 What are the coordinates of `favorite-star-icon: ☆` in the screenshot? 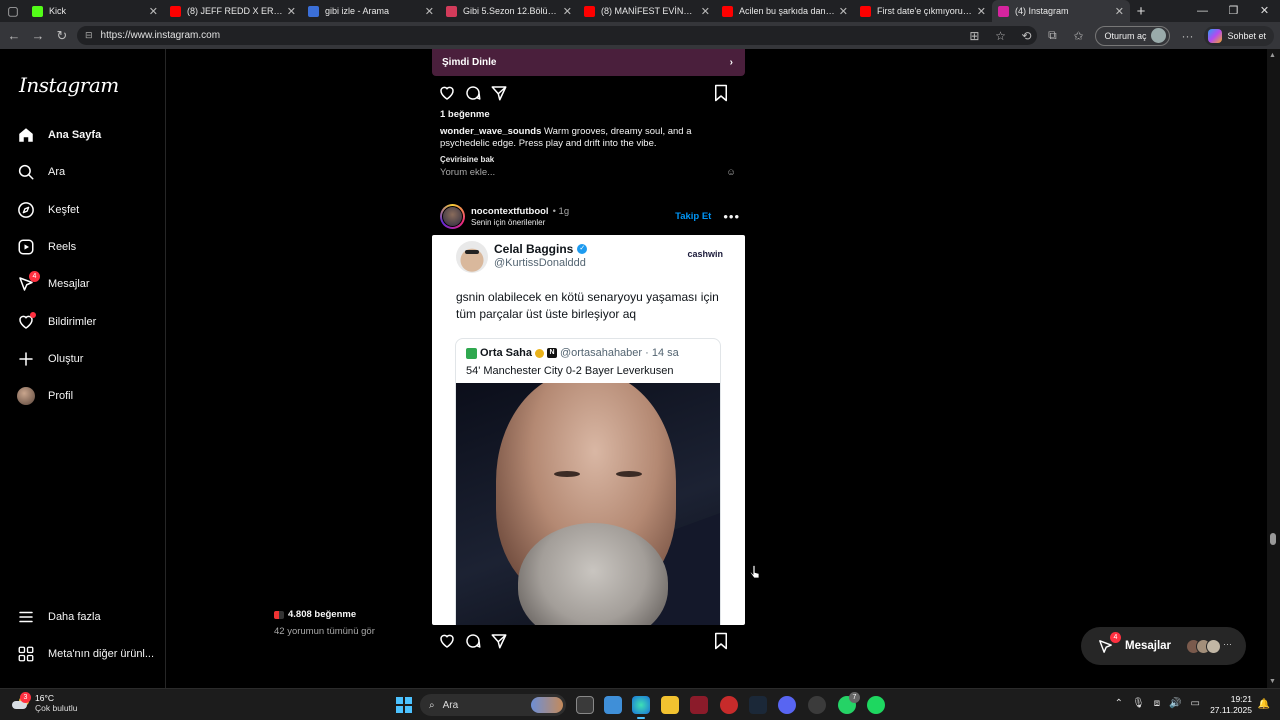 It's located at (1000, 36).